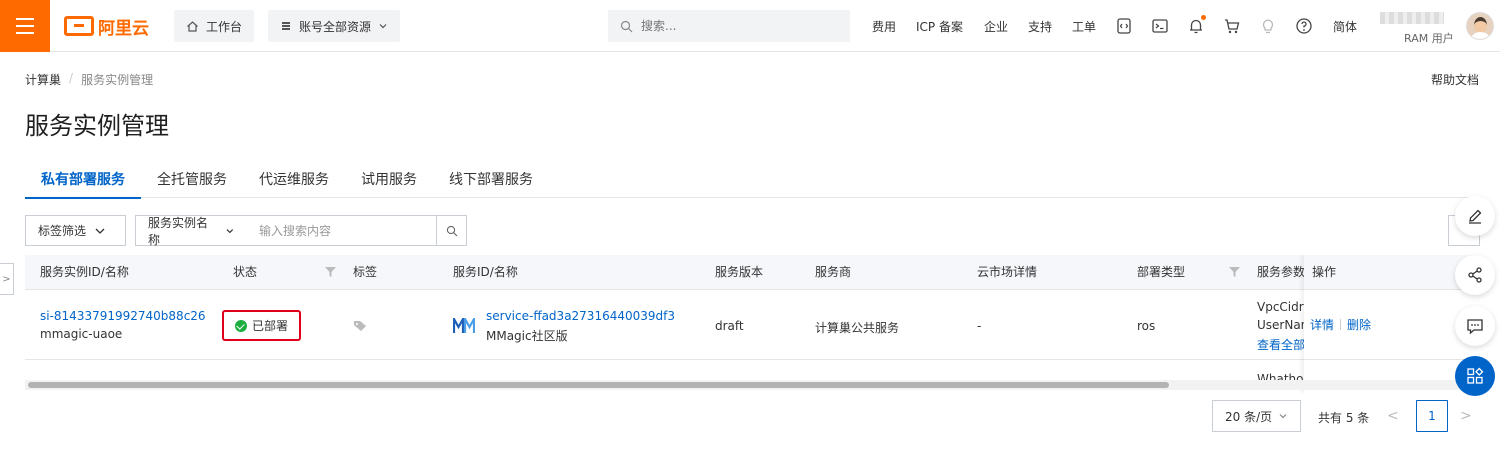  What do you see at coordinates (1256, 416) in the screenshot?
I see `page-size-select: 20 条/页` at bounding box center [1256, 416].